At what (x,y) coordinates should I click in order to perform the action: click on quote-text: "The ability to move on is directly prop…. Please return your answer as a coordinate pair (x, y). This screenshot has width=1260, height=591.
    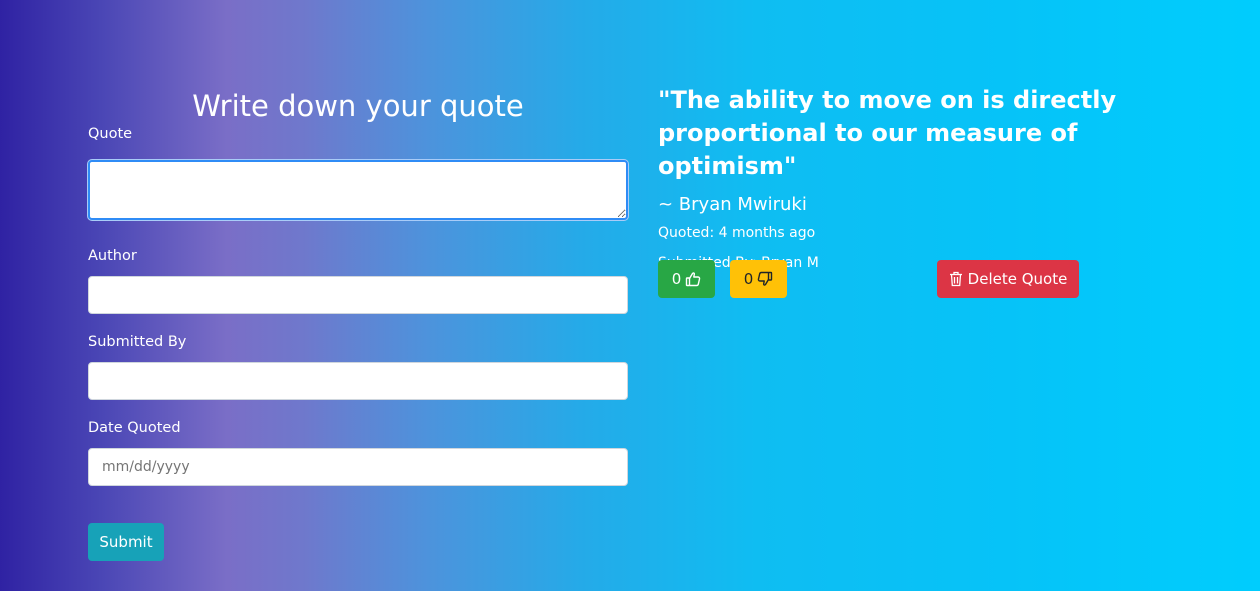
    Looking at the image, I should click on (887, 133).